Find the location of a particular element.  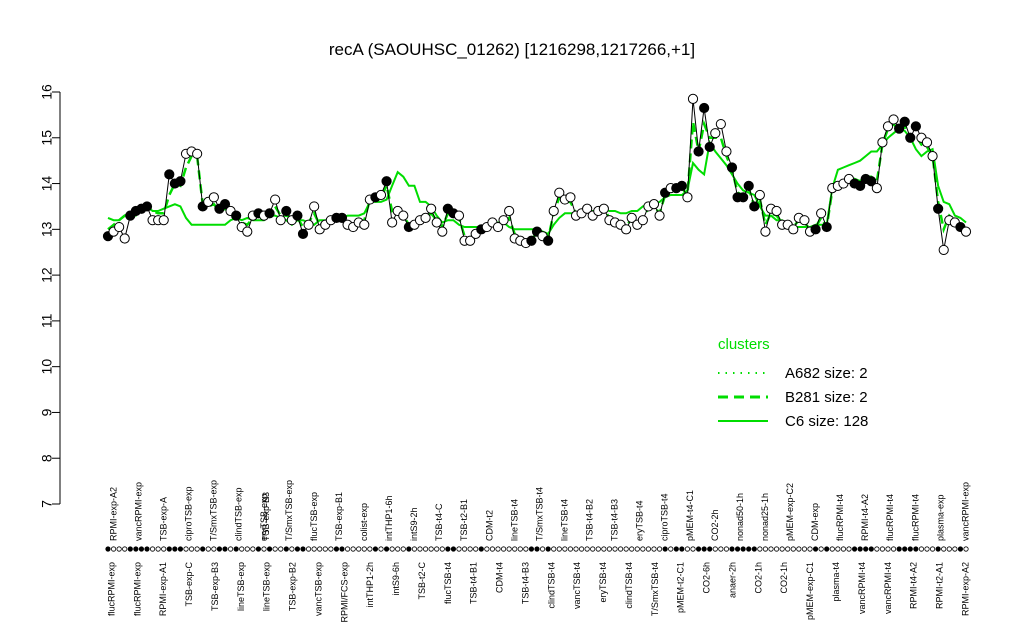

x-tick-label-top: pMEM-exp-C2 is located at coordinates (790, 512).